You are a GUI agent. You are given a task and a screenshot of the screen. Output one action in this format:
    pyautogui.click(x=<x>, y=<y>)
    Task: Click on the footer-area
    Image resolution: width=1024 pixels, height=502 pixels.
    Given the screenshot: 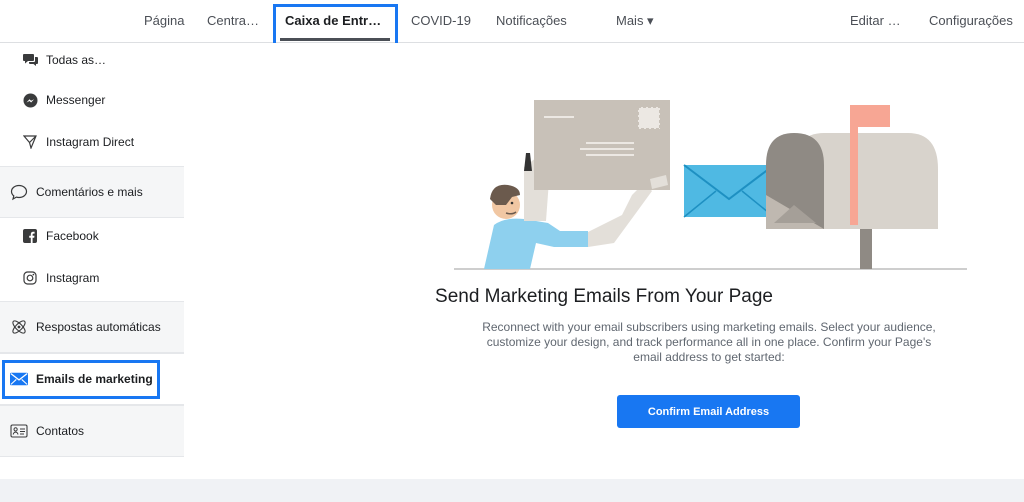 What is the action you would take?
    pyautogui.click(x=512, y=490)
    